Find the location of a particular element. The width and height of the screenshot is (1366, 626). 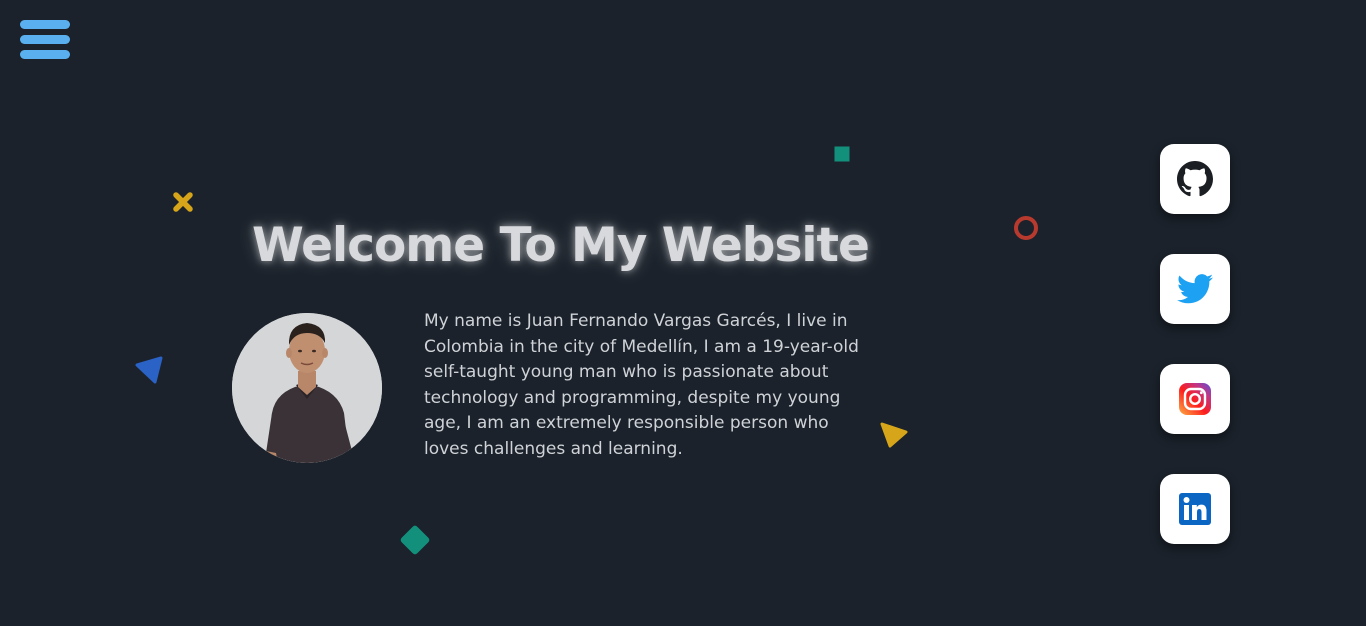

profile-photo-illustration is located at coordinates (307, 388).